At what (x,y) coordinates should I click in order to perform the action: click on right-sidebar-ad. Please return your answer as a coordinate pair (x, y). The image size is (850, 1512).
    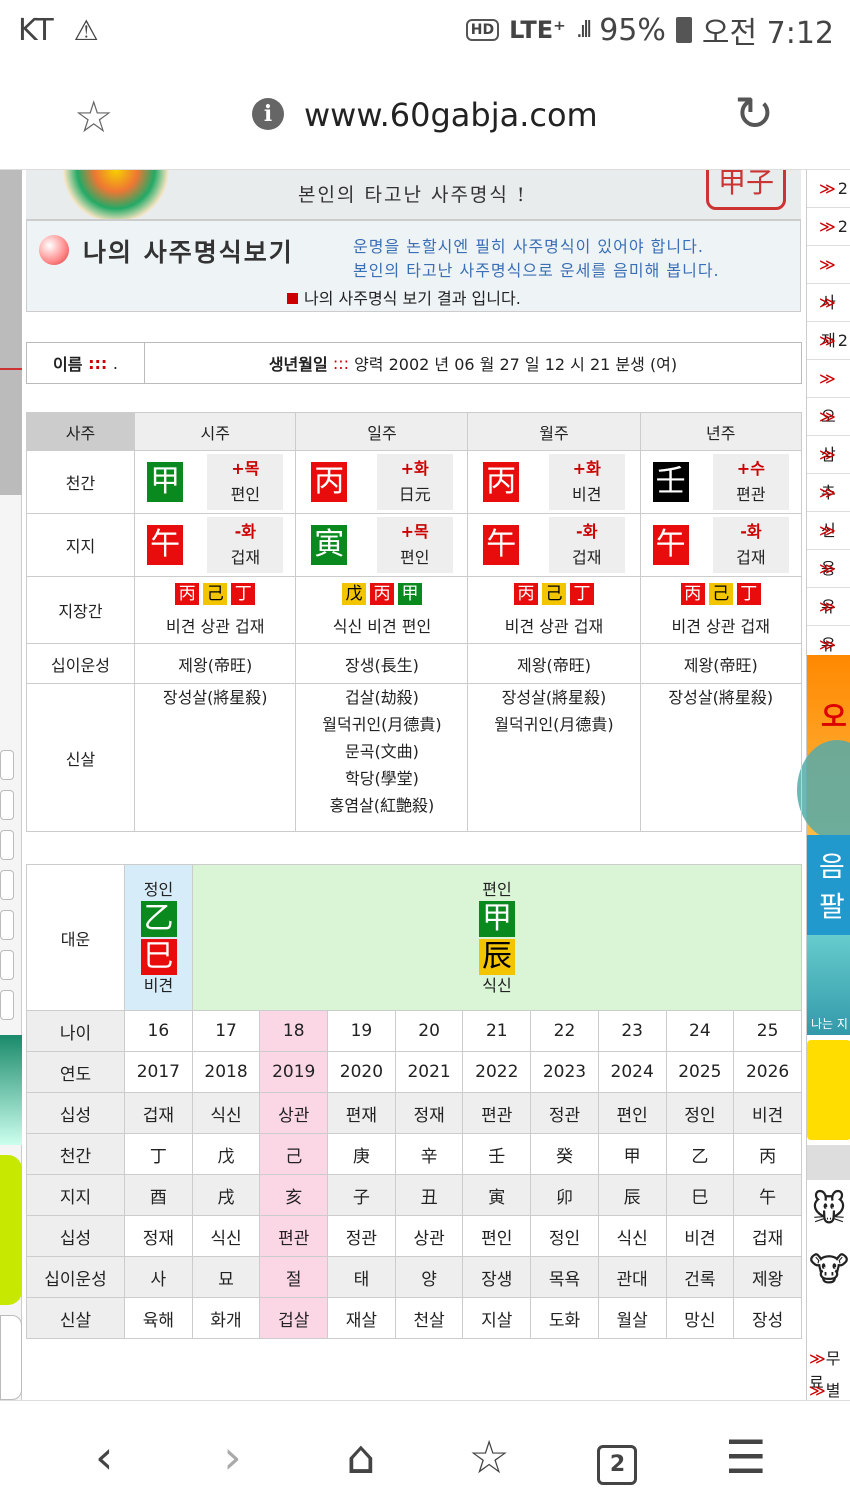
    Looking at the image, I should click on (828, 1090).